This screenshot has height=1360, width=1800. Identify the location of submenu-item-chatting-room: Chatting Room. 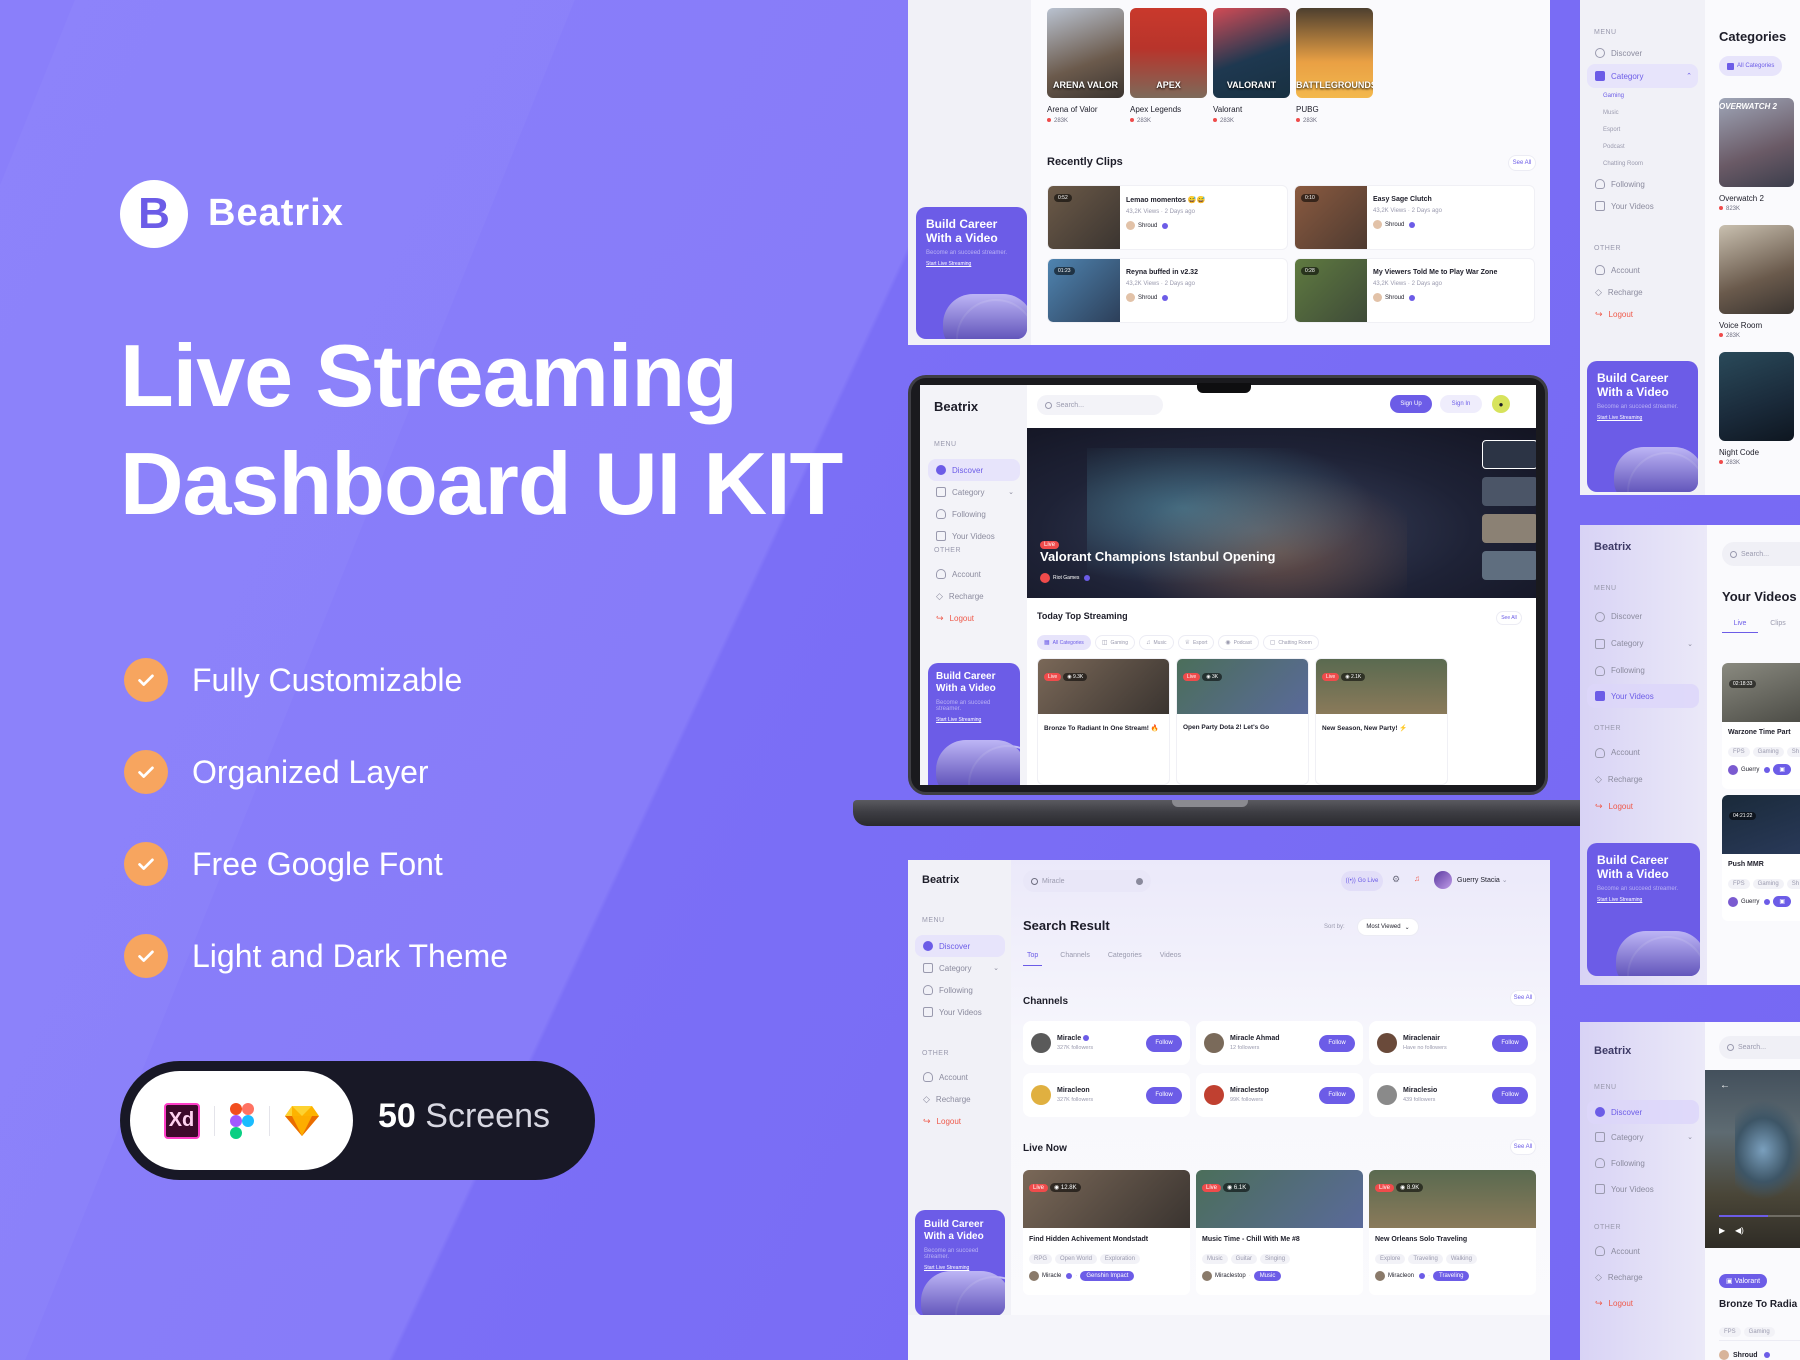
(1650, 164).